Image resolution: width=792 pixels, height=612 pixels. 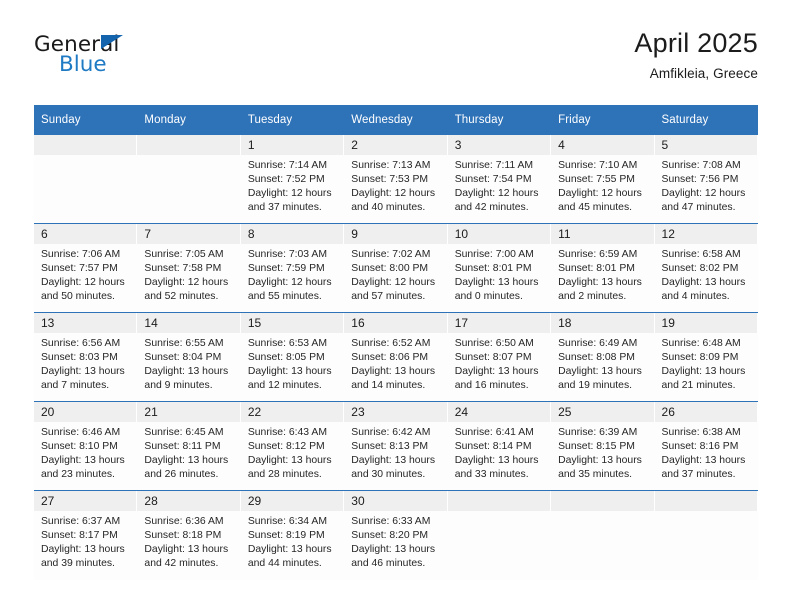 What do you see at coordinates (184, 254) in the screenshot?
I see `sunrise-text: Sunrise: 7:05 AM` at bounding box center [184, 254].